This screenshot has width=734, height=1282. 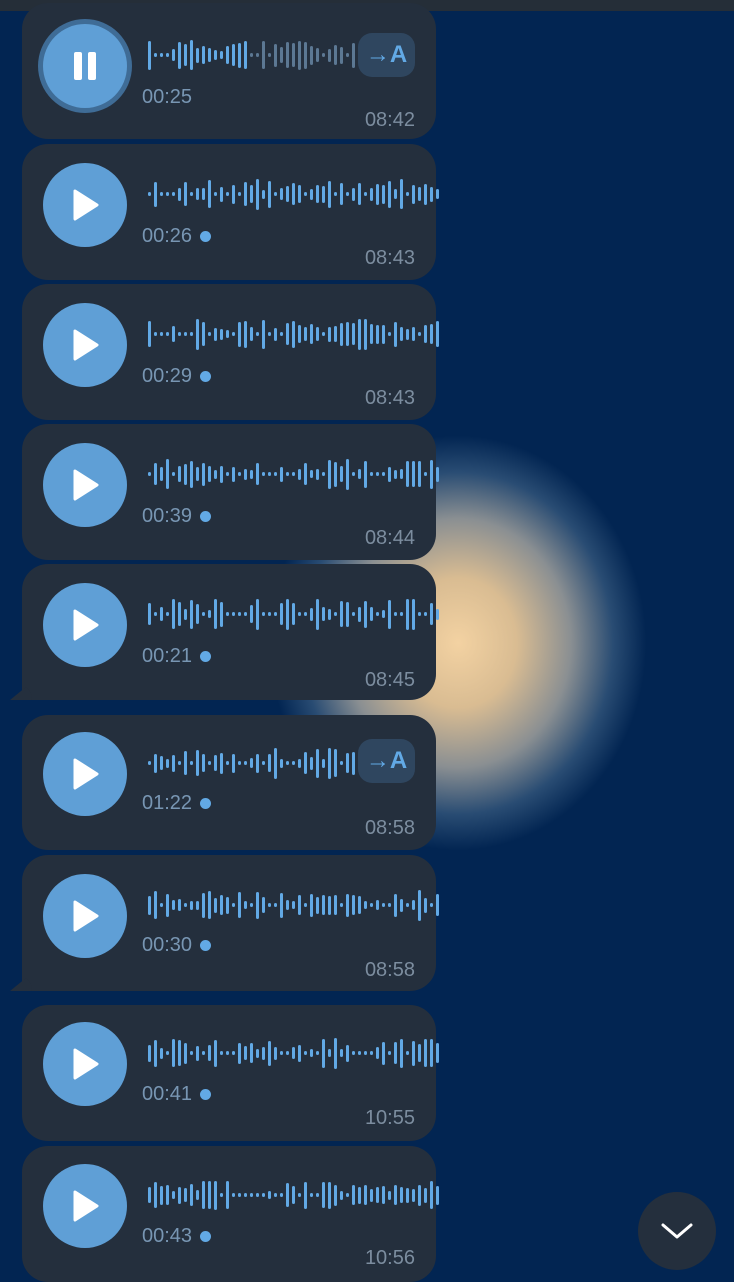 What do you see at coordinates (167, 97) in the screenshot?
I see `voice-duration: 00:25` at bounding box center [167, 97].